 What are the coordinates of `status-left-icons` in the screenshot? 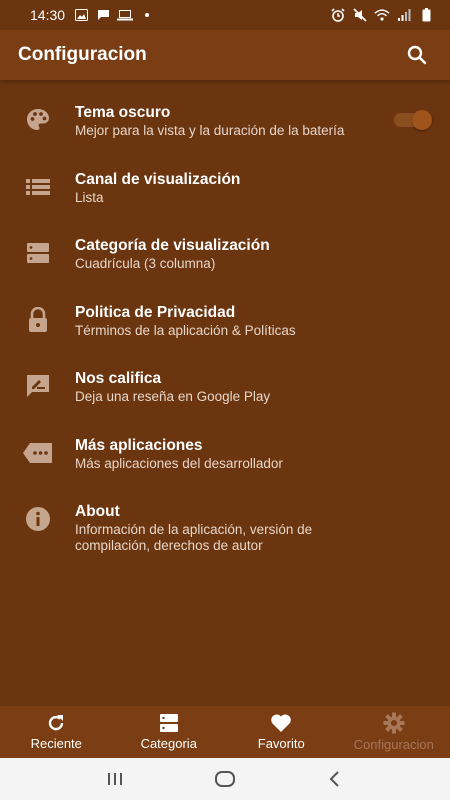 It's located at (114, 15).